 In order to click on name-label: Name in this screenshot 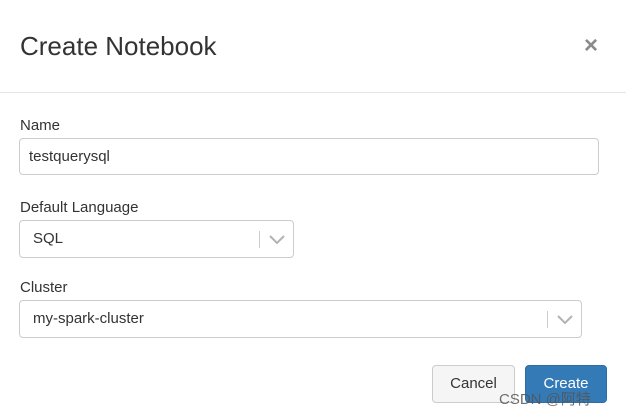, I will do `click(40, 125)`.